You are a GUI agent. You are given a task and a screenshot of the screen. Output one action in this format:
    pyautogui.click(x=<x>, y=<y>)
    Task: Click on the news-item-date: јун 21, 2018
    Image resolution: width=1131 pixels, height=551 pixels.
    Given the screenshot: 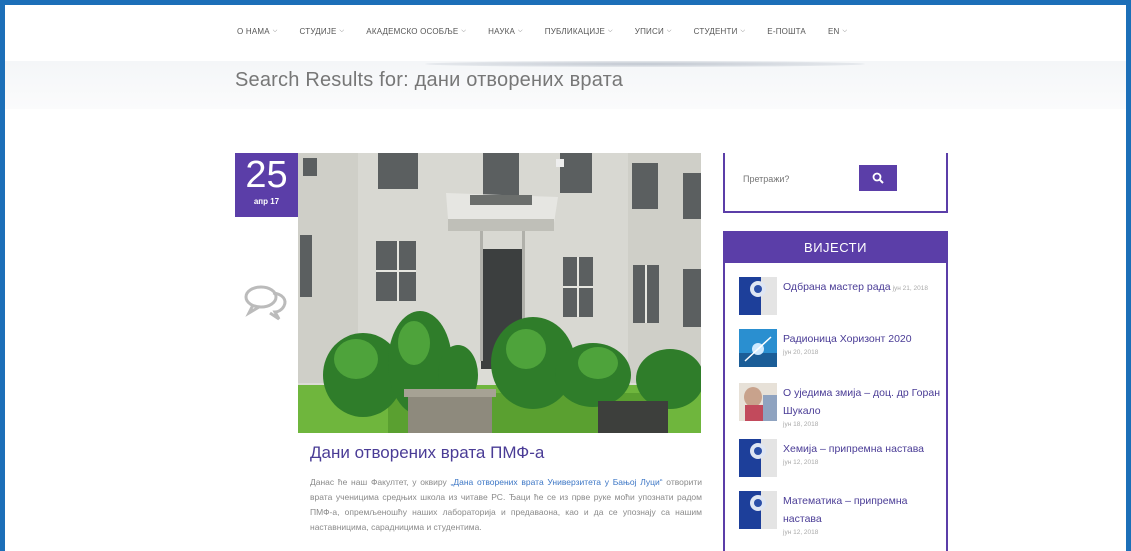 What is the action you would take?
    pyautogui.click(x=910, y=288)
    